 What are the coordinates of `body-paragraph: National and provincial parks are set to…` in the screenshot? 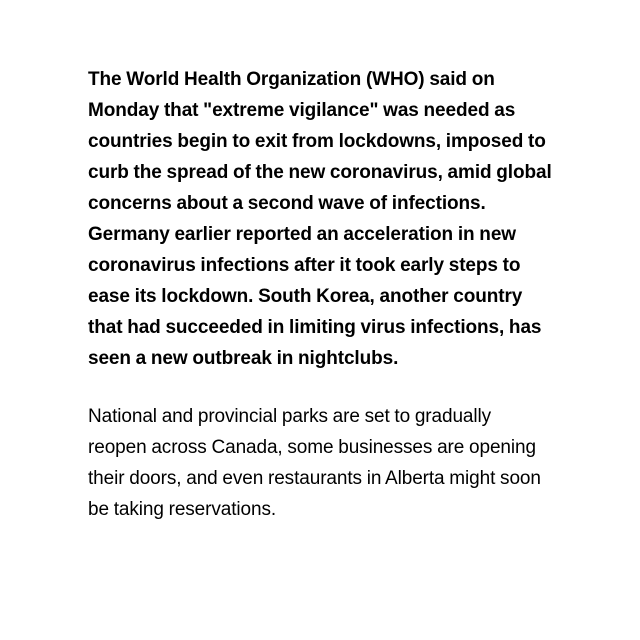 It's located at (314, 463).